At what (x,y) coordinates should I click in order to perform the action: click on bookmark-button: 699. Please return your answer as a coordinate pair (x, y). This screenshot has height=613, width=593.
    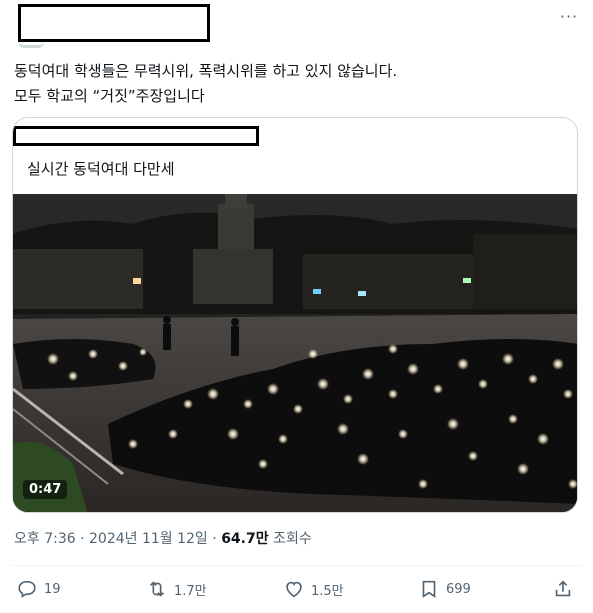
    Looking at the image, I should click on (444, 589).